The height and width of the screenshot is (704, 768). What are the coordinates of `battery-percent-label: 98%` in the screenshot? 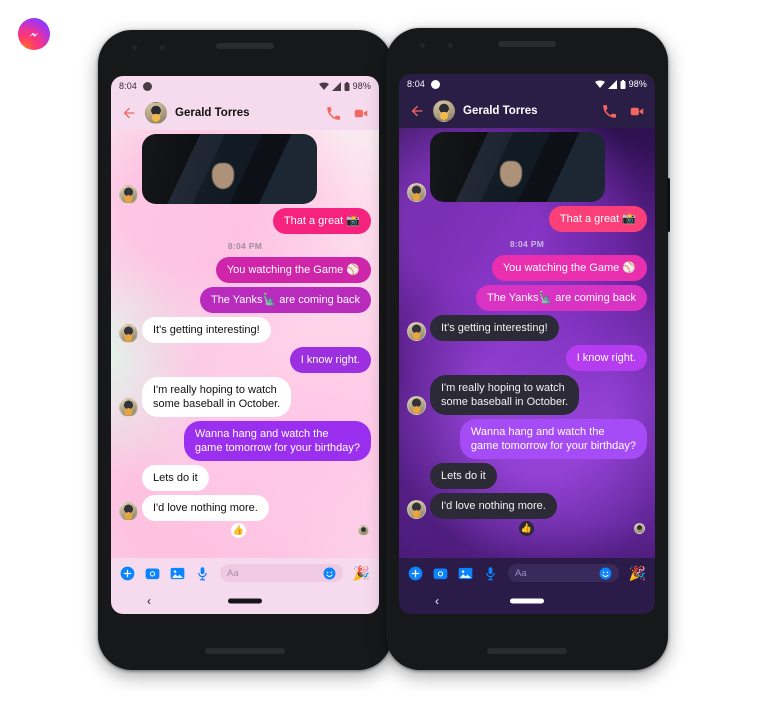 It's located at (361, 86).